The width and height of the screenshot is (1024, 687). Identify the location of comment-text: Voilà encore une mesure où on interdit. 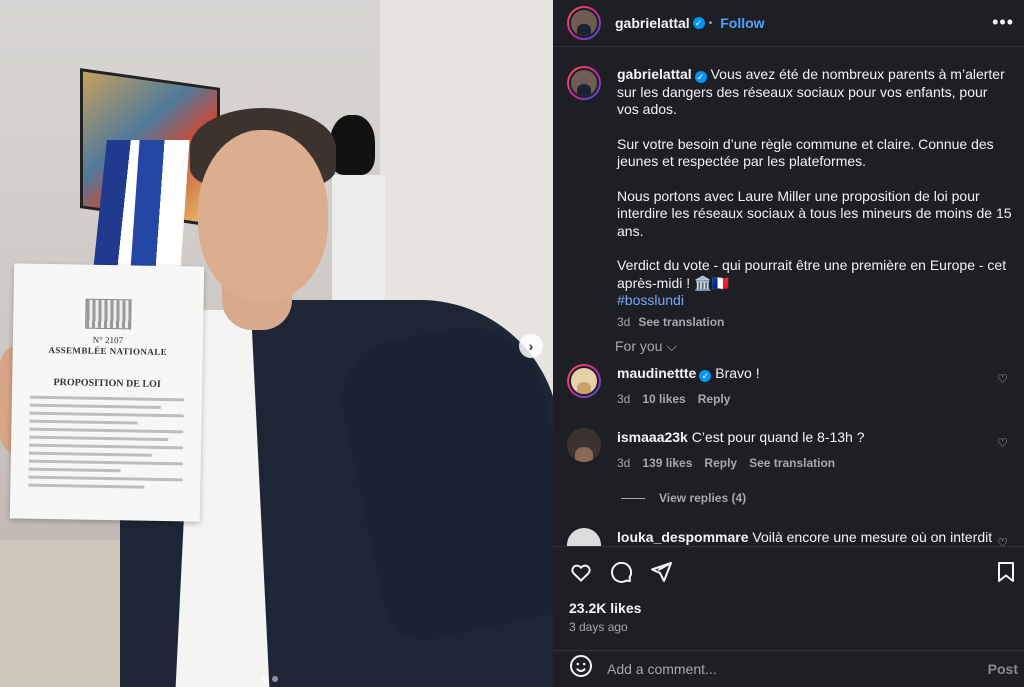
(872, 537).